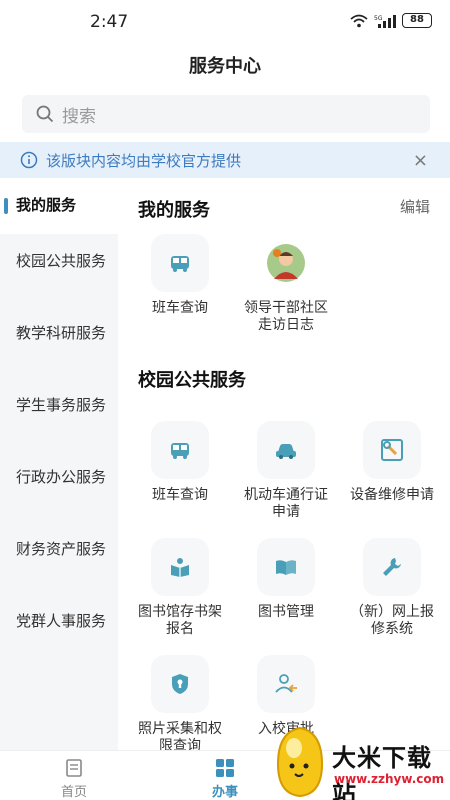 The width and height of the screenshot is (450, 800). I want to click on status-bar: 2:47 5G 88, so click(225, 22).